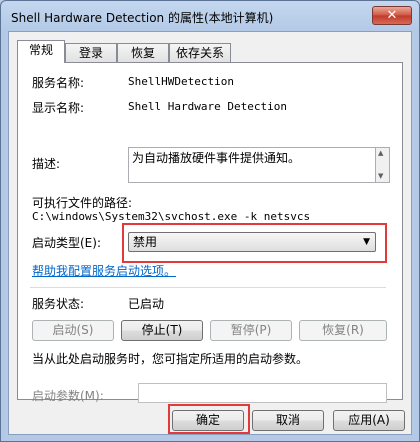  Describe the element at coordinates (146, 304) in the screenshot. I see `service-status-value: 已启动` at that location.